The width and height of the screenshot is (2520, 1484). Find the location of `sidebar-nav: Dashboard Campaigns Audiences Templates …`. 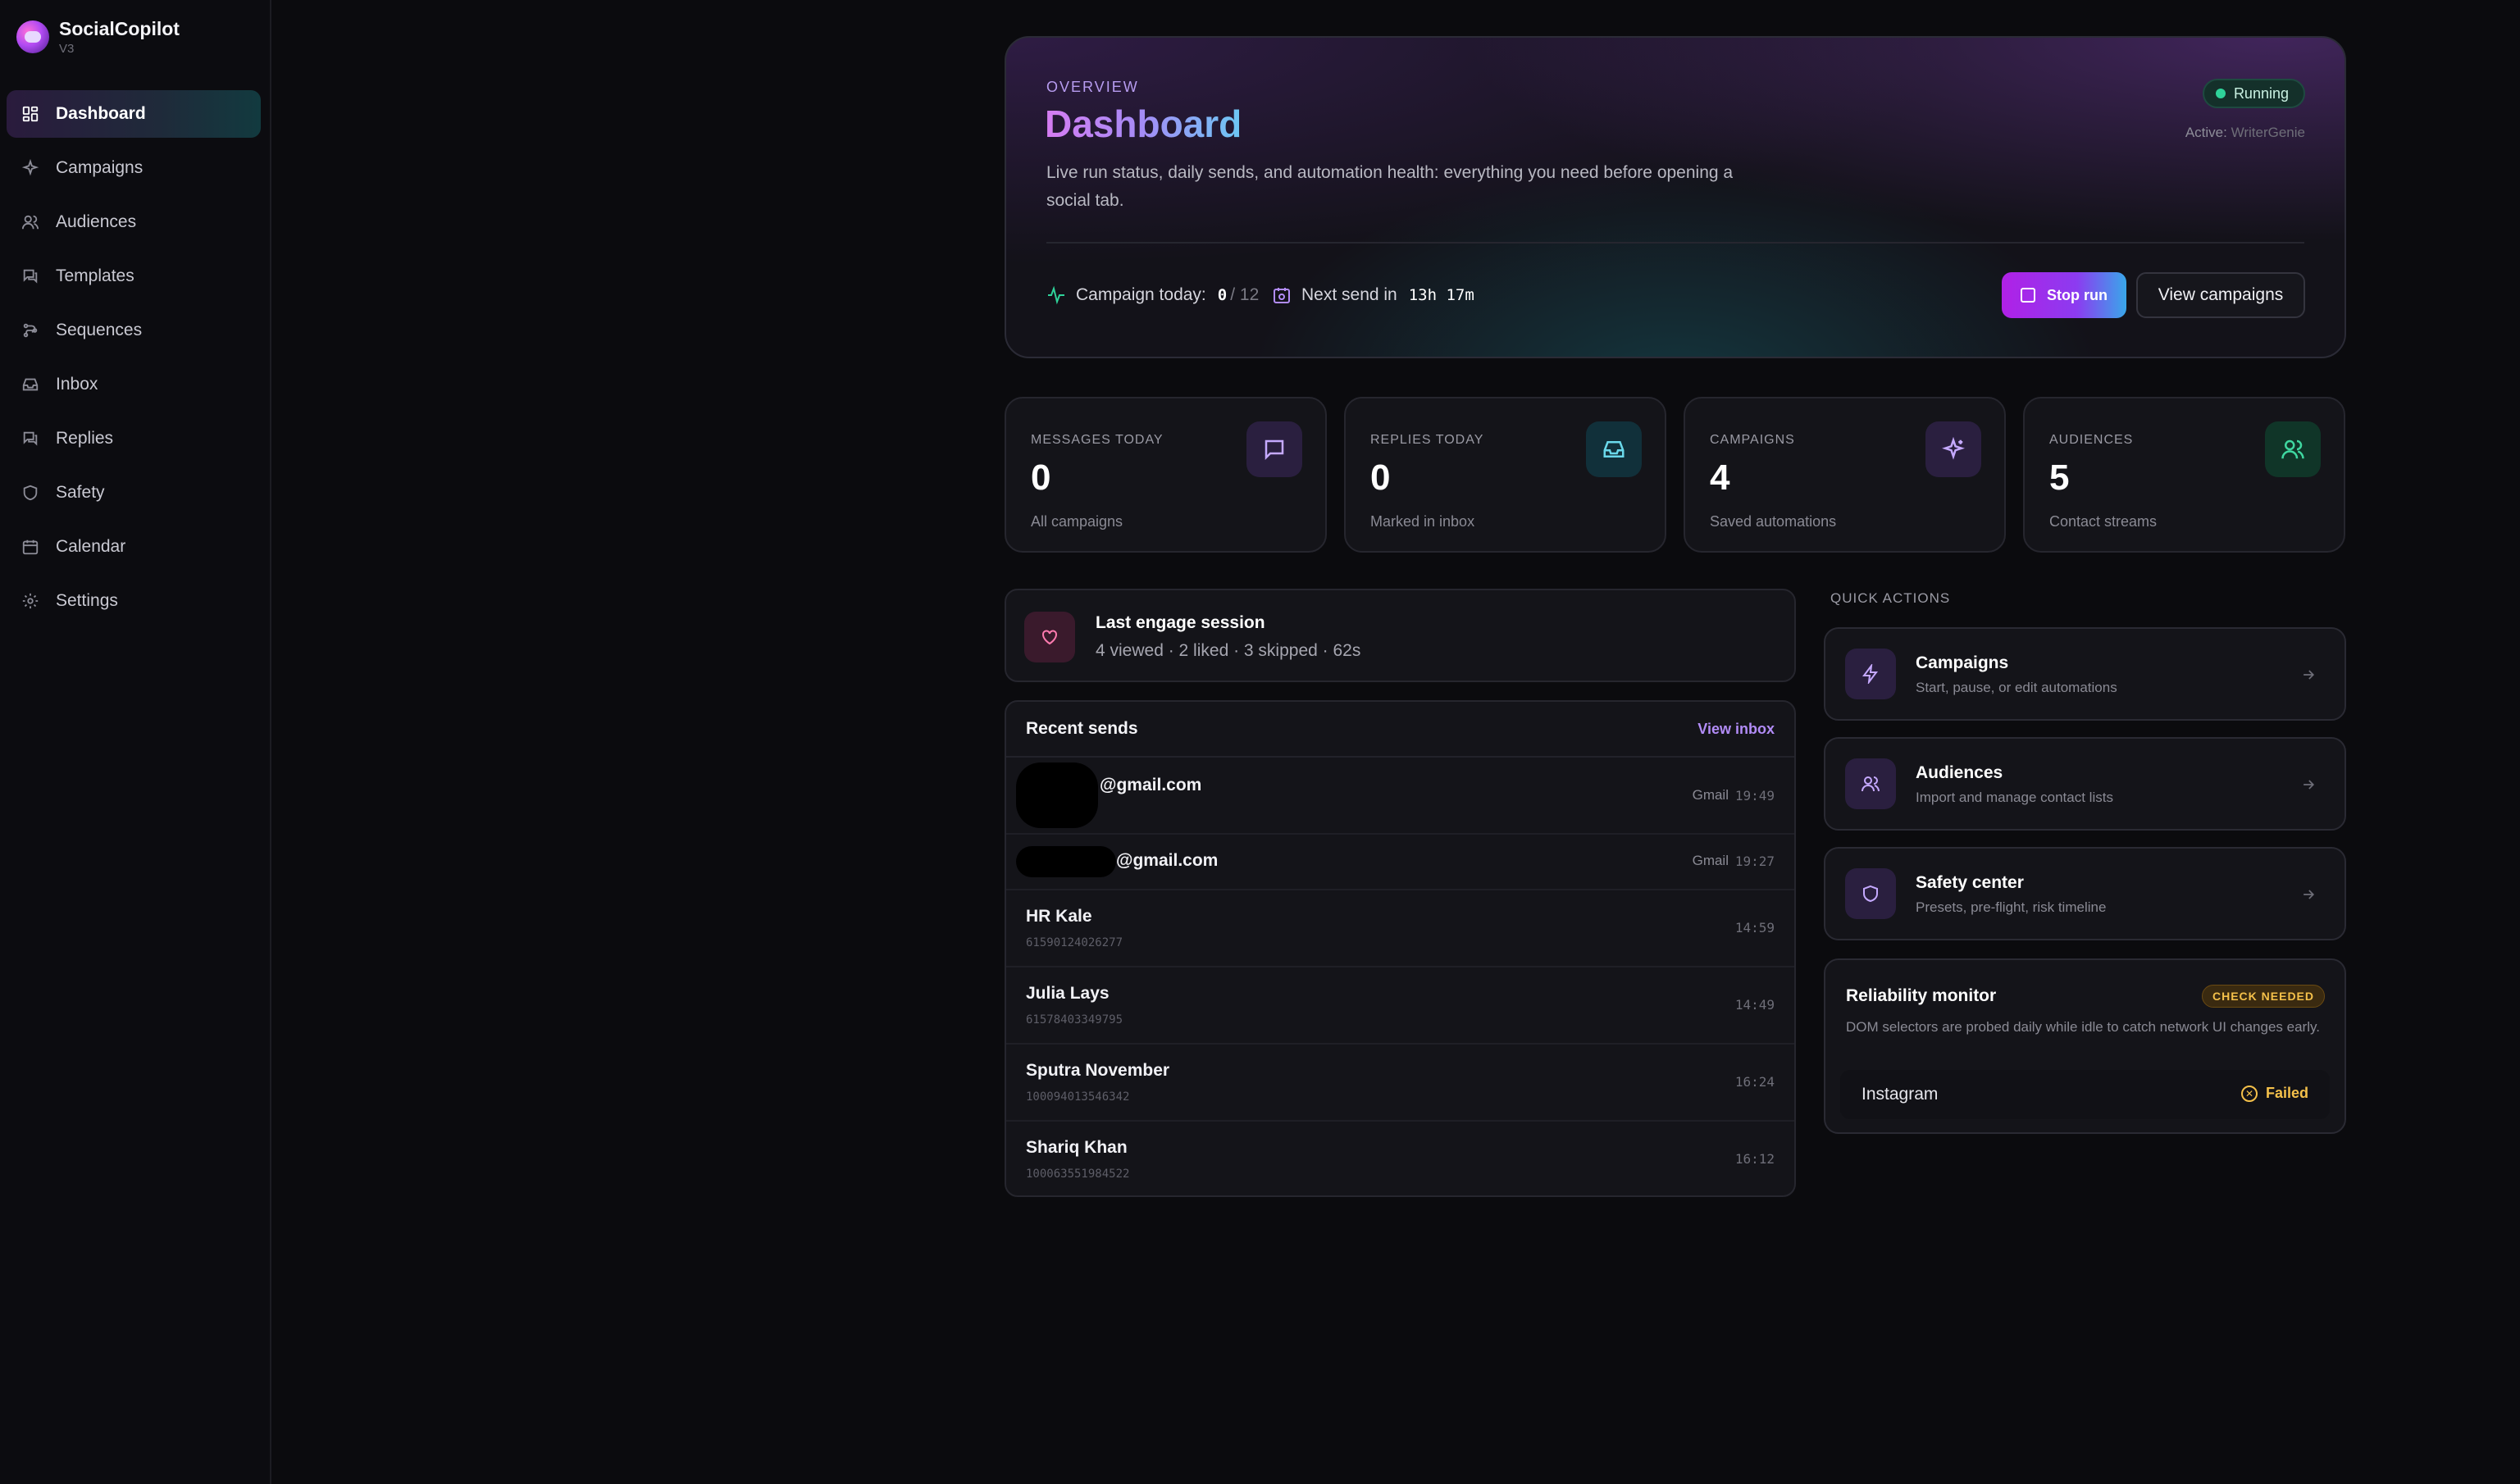

sidebar-nav: Dashboard Campaigns Audiences Templates … is located at coordinates (134, 360).